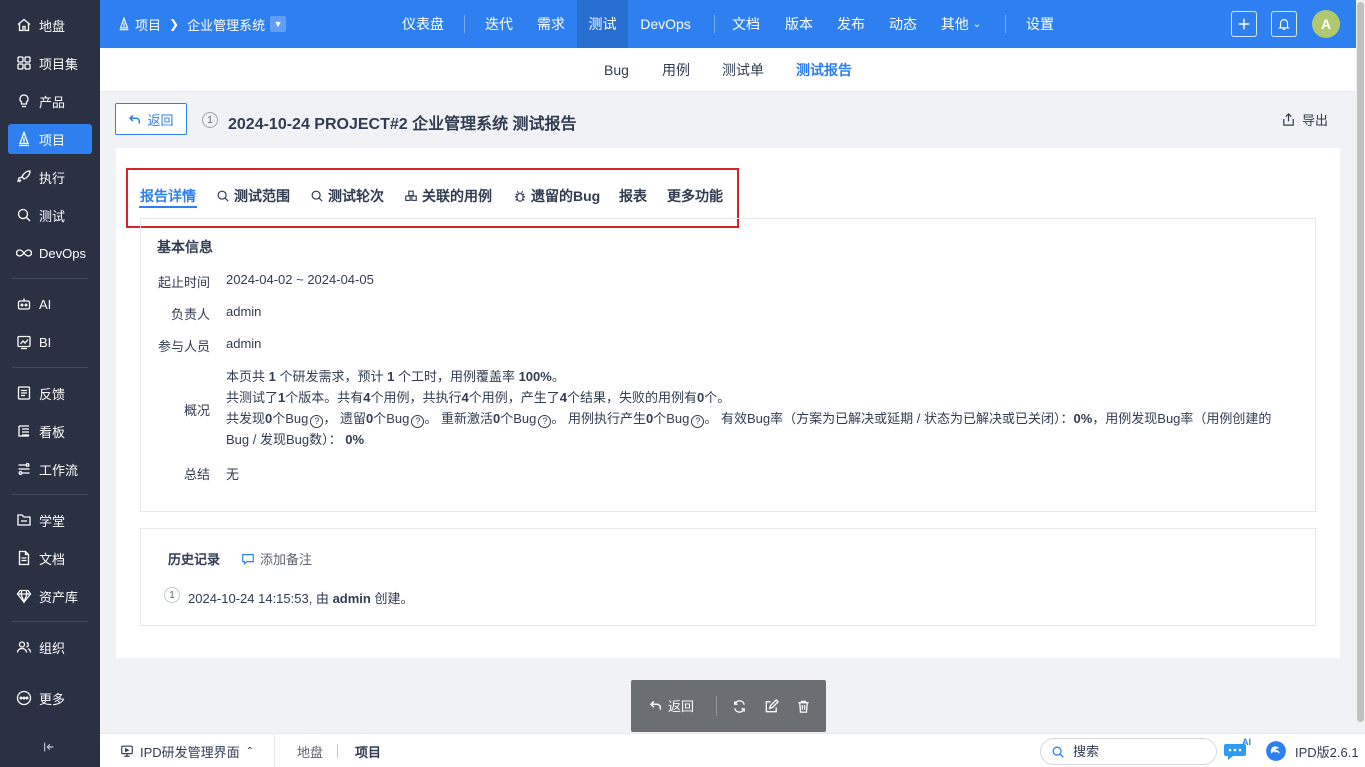 The height and width of the screenshot is (767, 1365). I want to click on sidebar-item-project: 项目, so click(50, 139).